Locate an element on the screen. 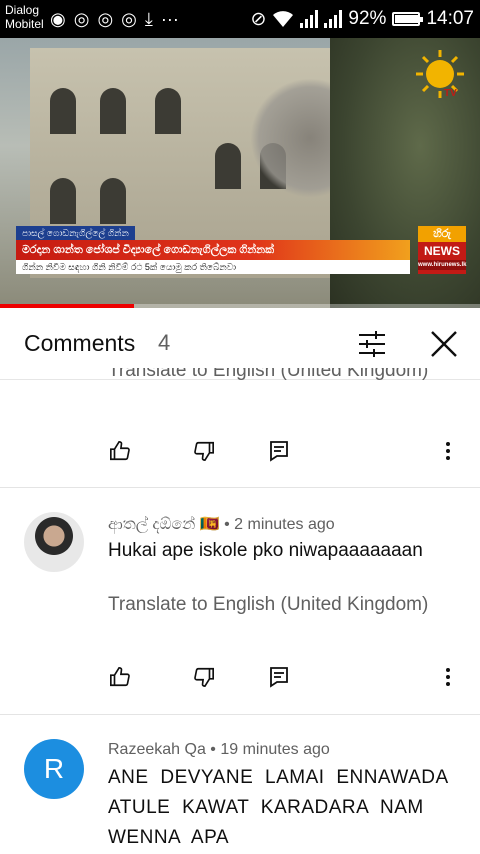  wifi-icon is located at coordinates (283, 19).